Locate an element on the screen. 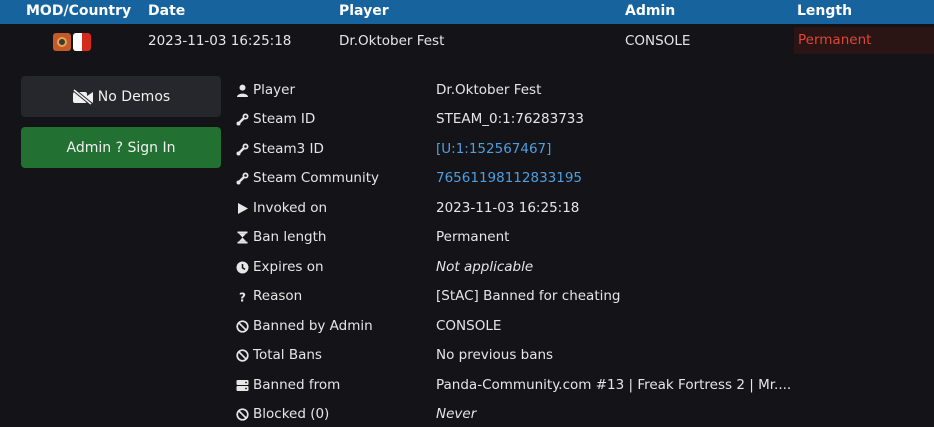 Image resolution: width=934 pixels, height=427 pixels. detail-label-text: Steam3 ID is located at coordinates (288, 149).